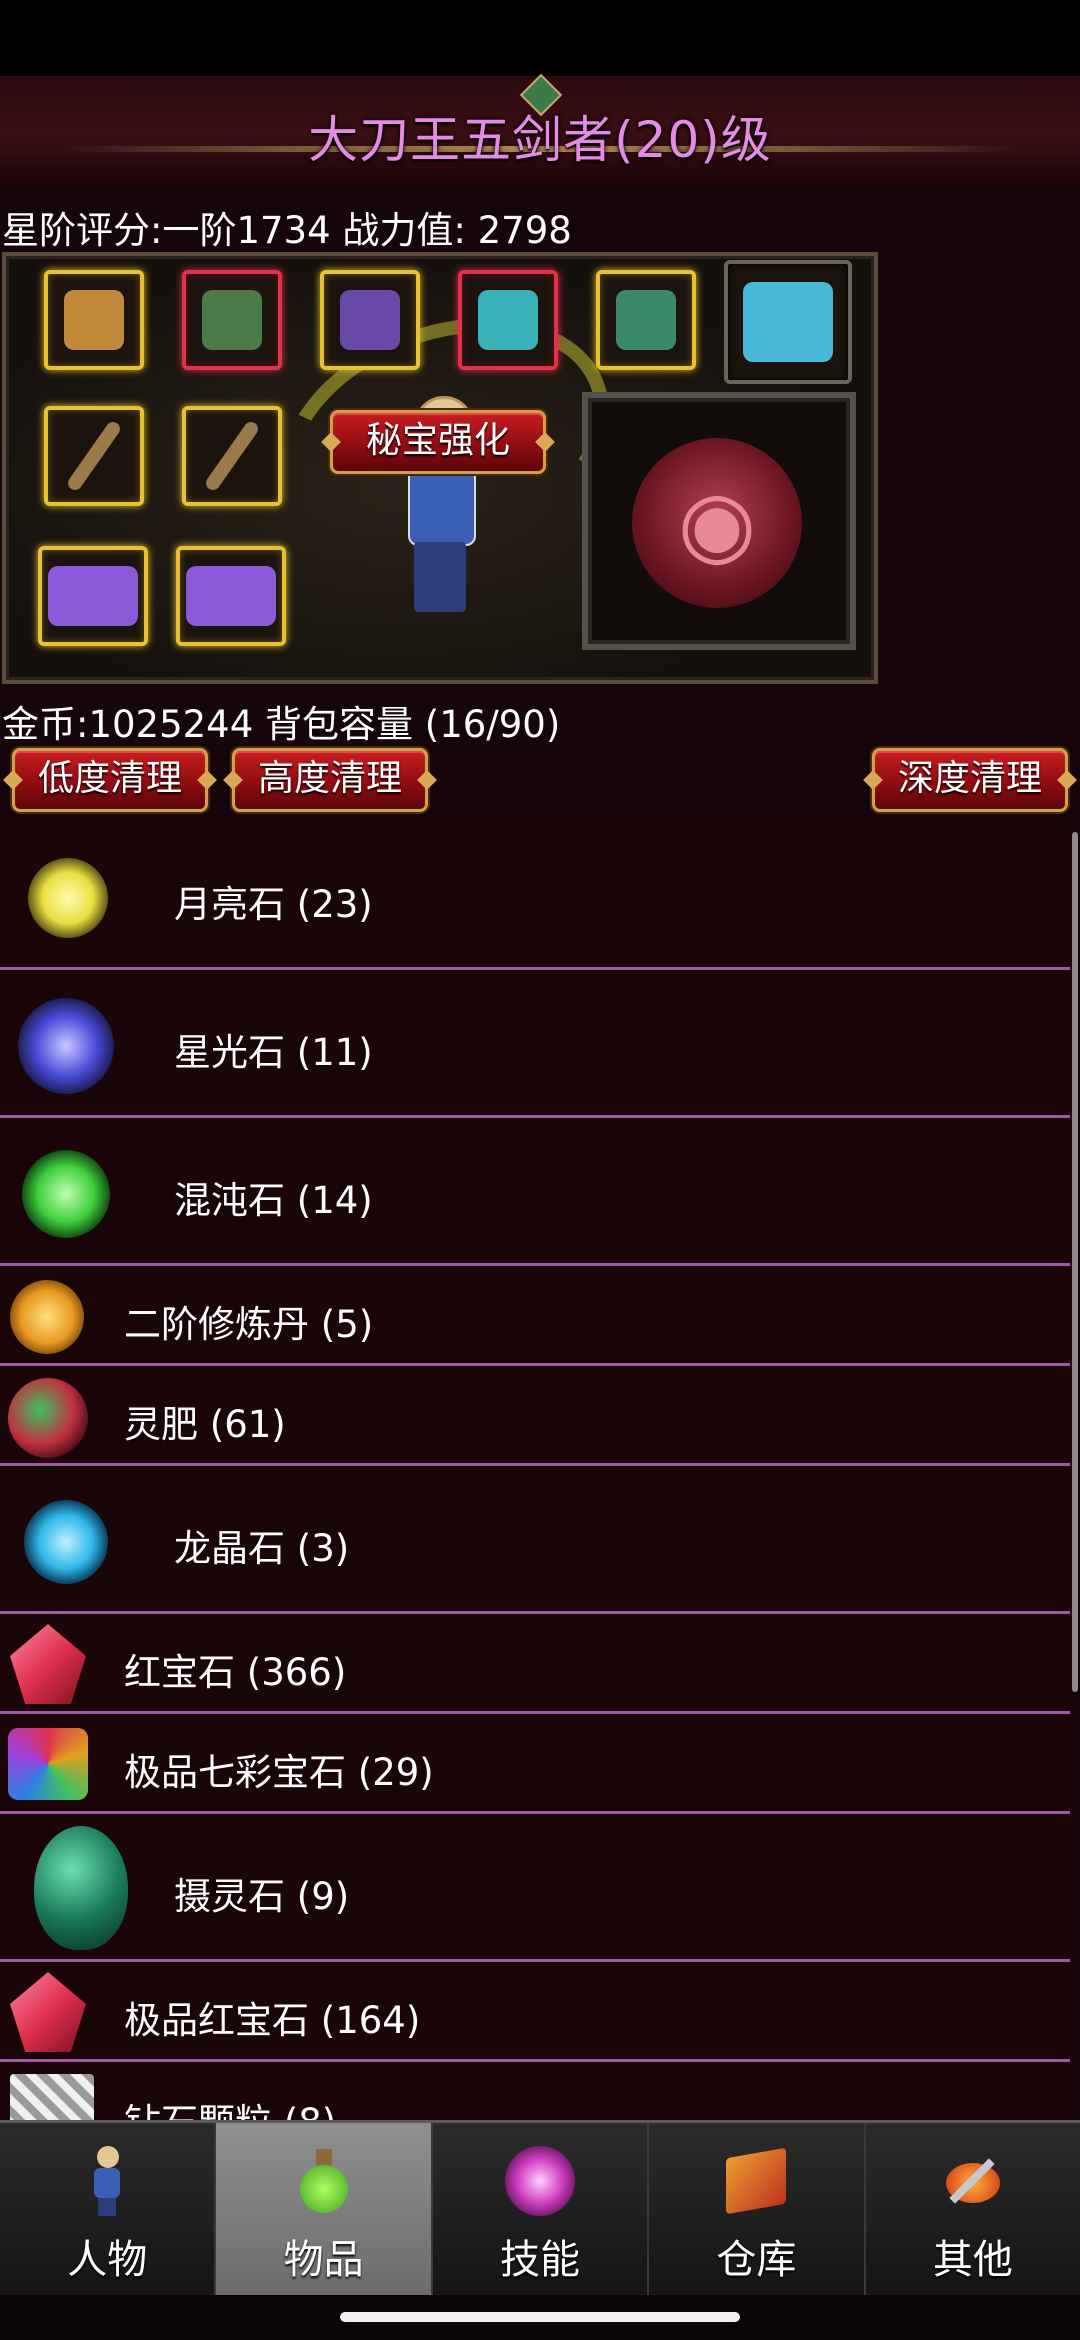  Describe the element at coordinates (535, 2091) in the screenshot. I see `list-item: 钻石颗粒 (8)` at that location.